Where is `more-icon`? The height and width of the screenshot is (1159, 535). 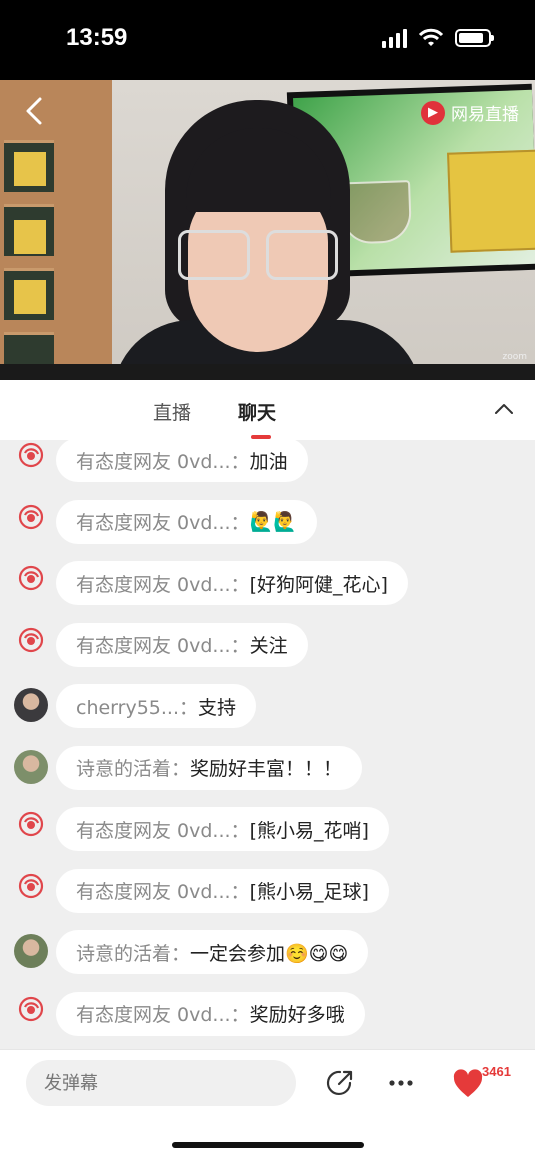 more-icon is located at coordinates (401, 1083).